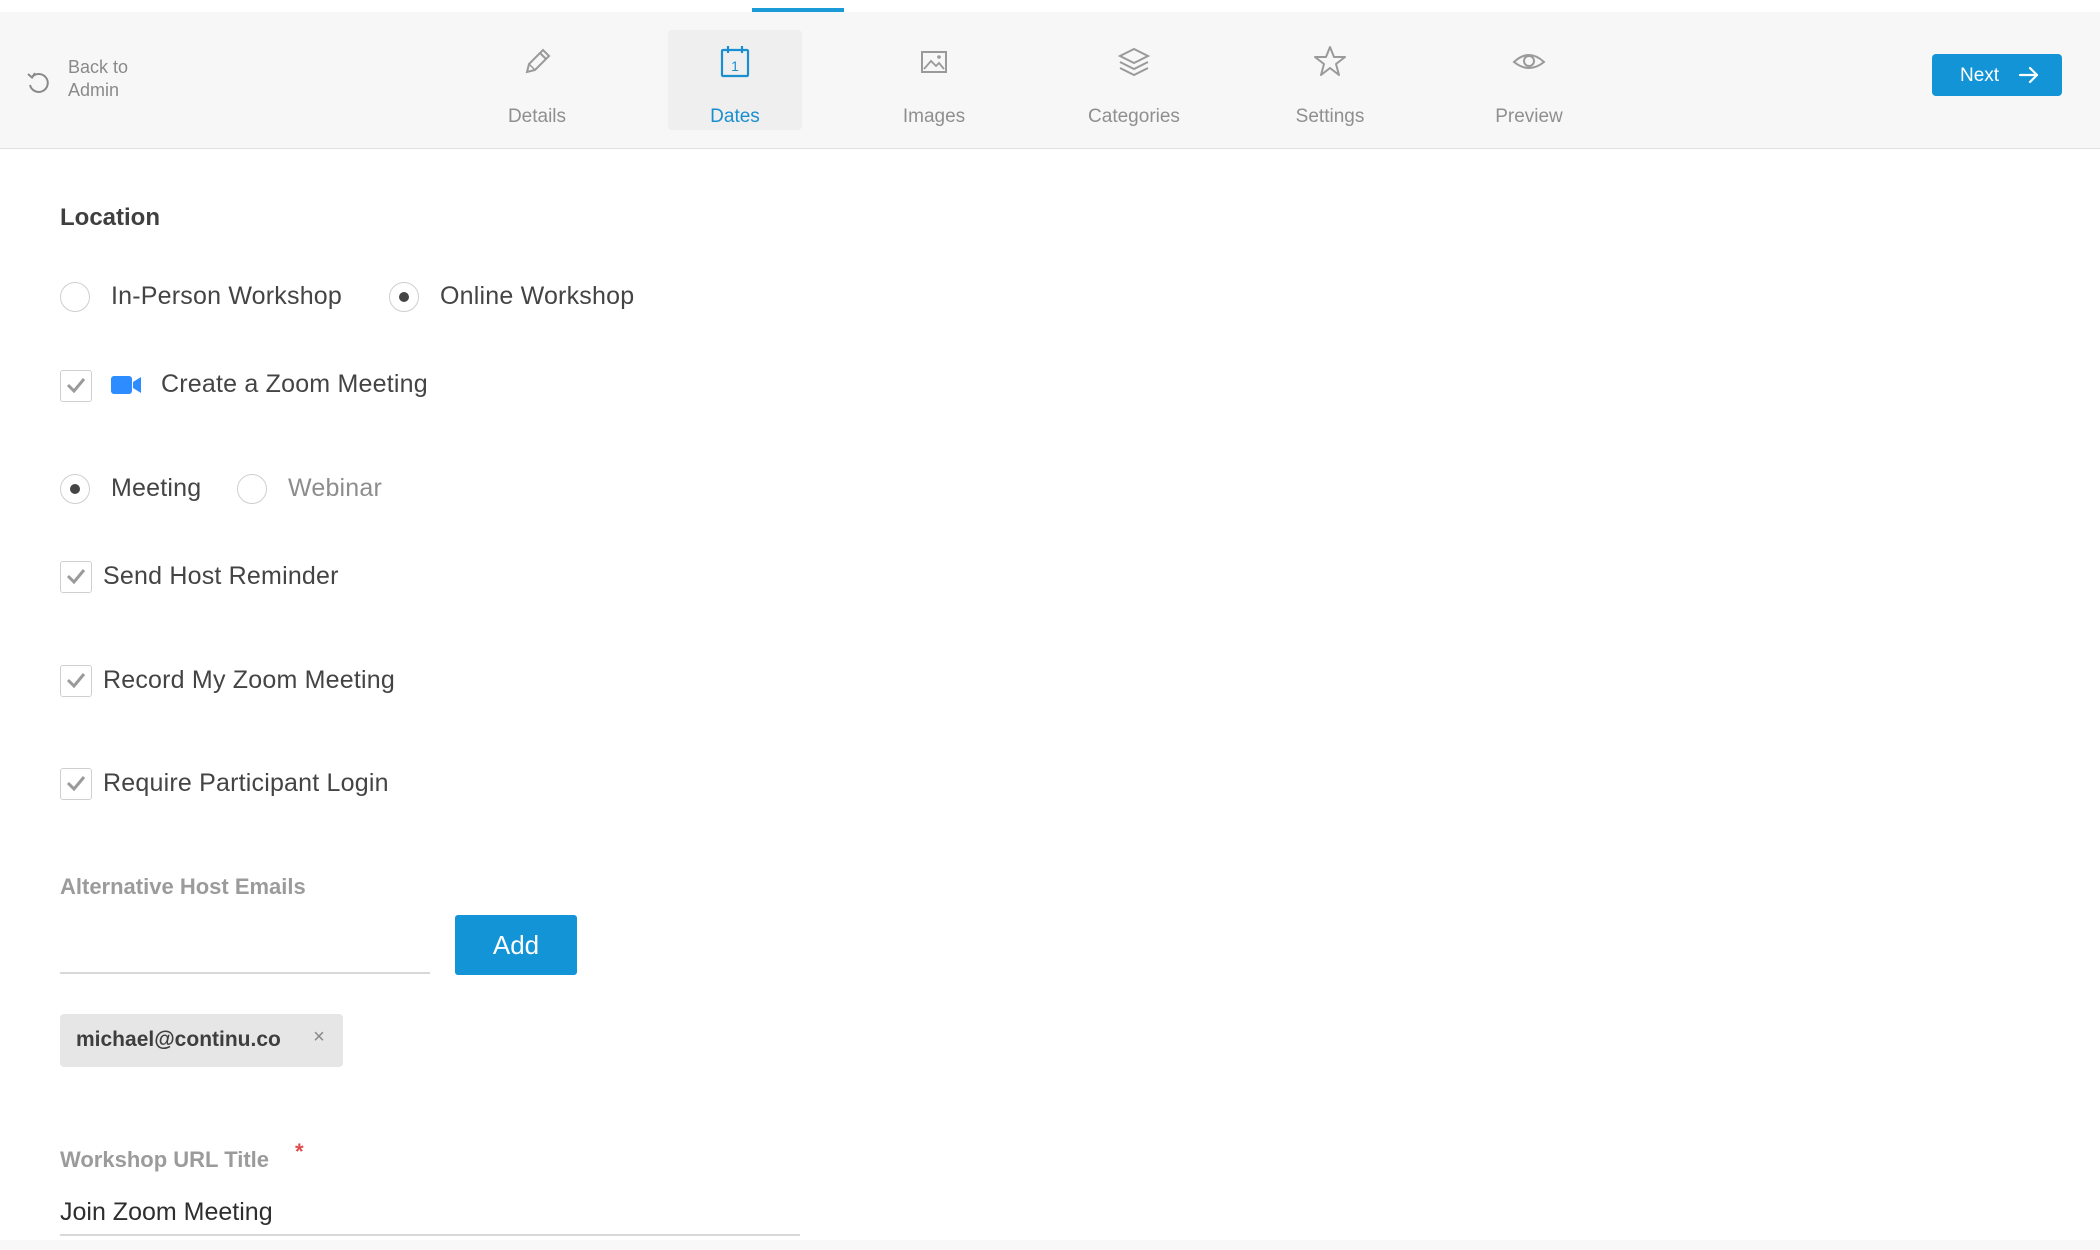  Describe the element at coordinates (299, 1151) in the screenshot. I see `required-marker: *` at that location.